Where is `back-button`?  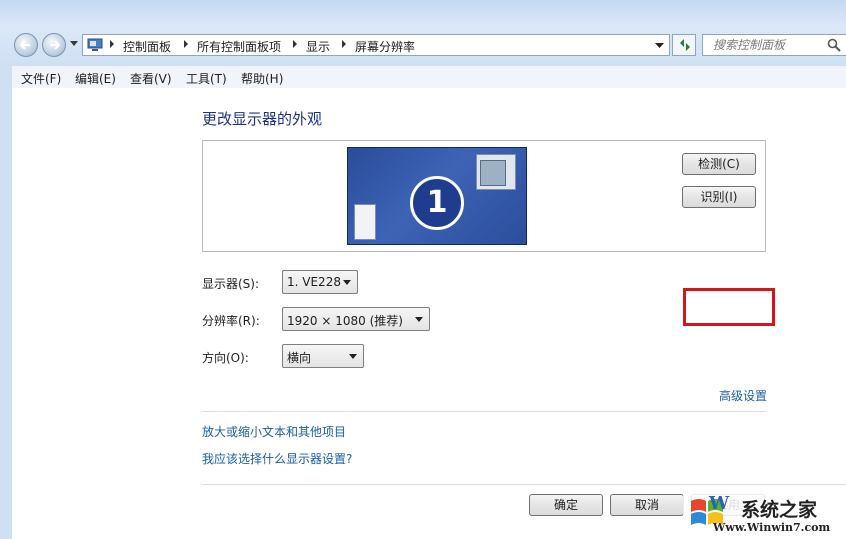
back-button is located at coordinates (26, 45).